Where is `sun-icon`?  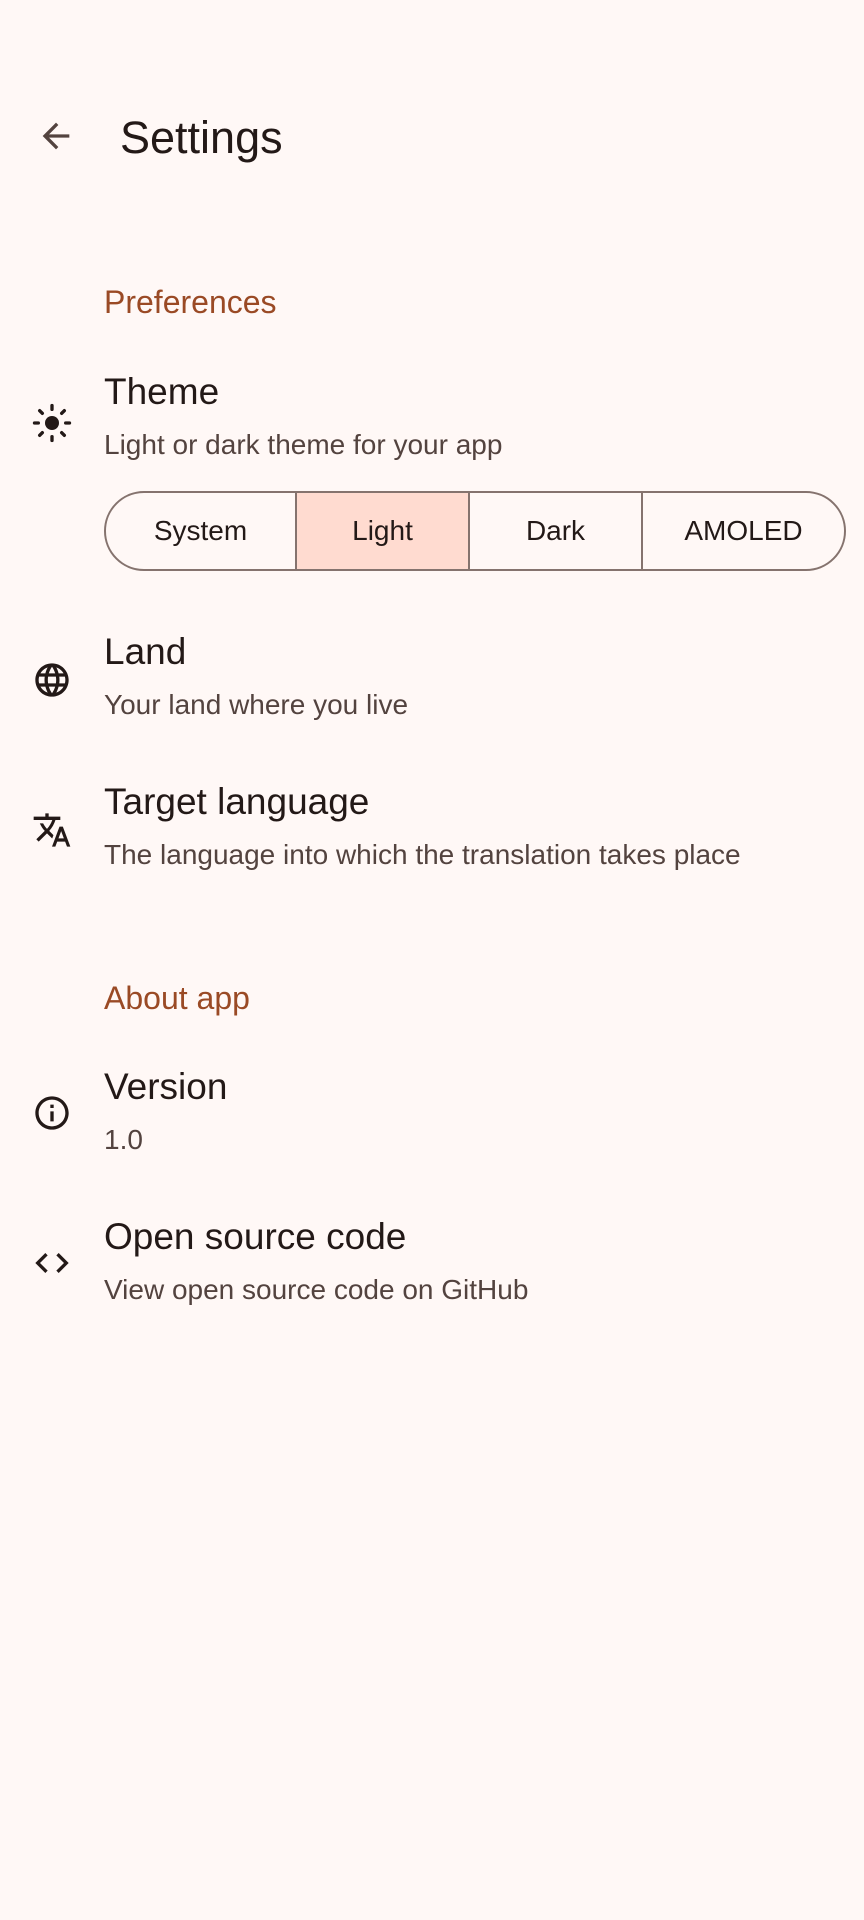
sun-icon is located at coordinates (52, 423).